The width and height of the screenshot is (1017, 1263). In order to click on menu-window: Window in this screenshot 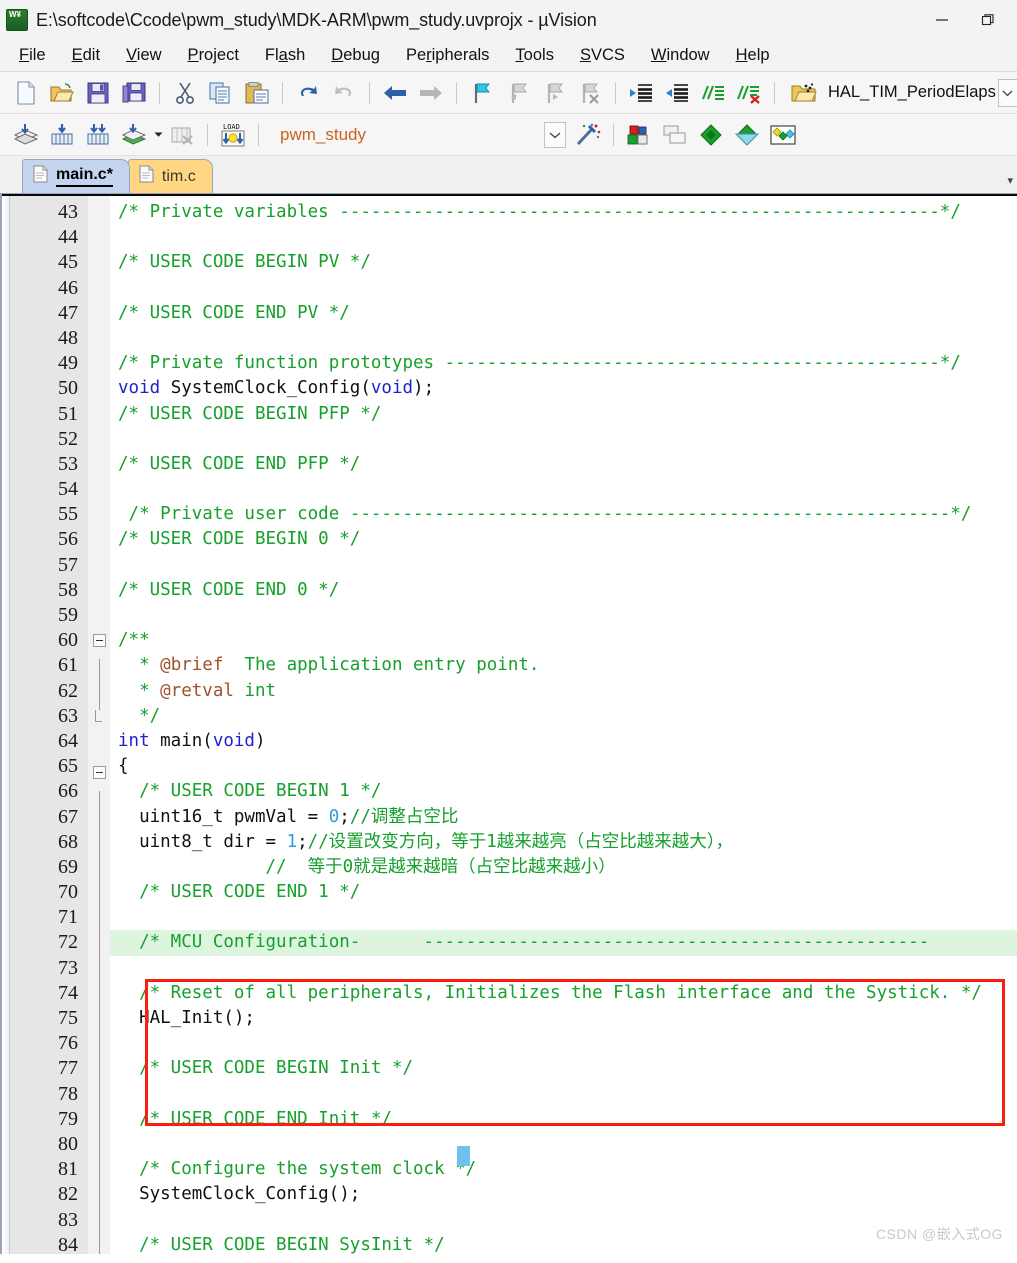, I will do `click(680, 55)`.